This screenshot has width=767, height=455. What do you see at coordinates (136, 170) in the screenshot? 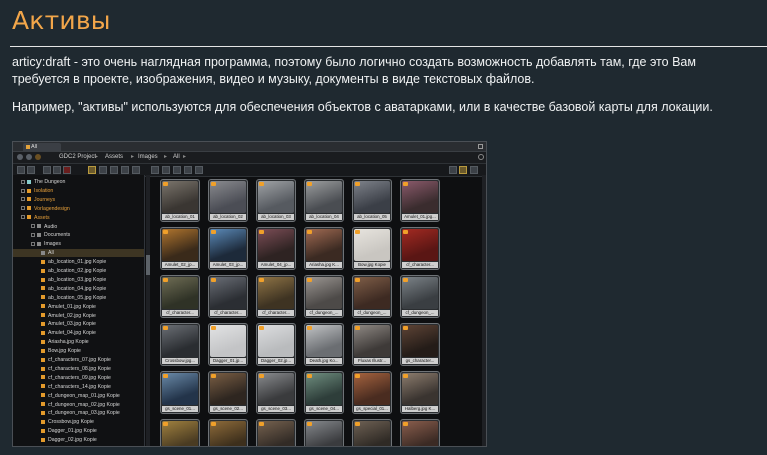
I see `tag-icon` at bounding box center [136, 170].